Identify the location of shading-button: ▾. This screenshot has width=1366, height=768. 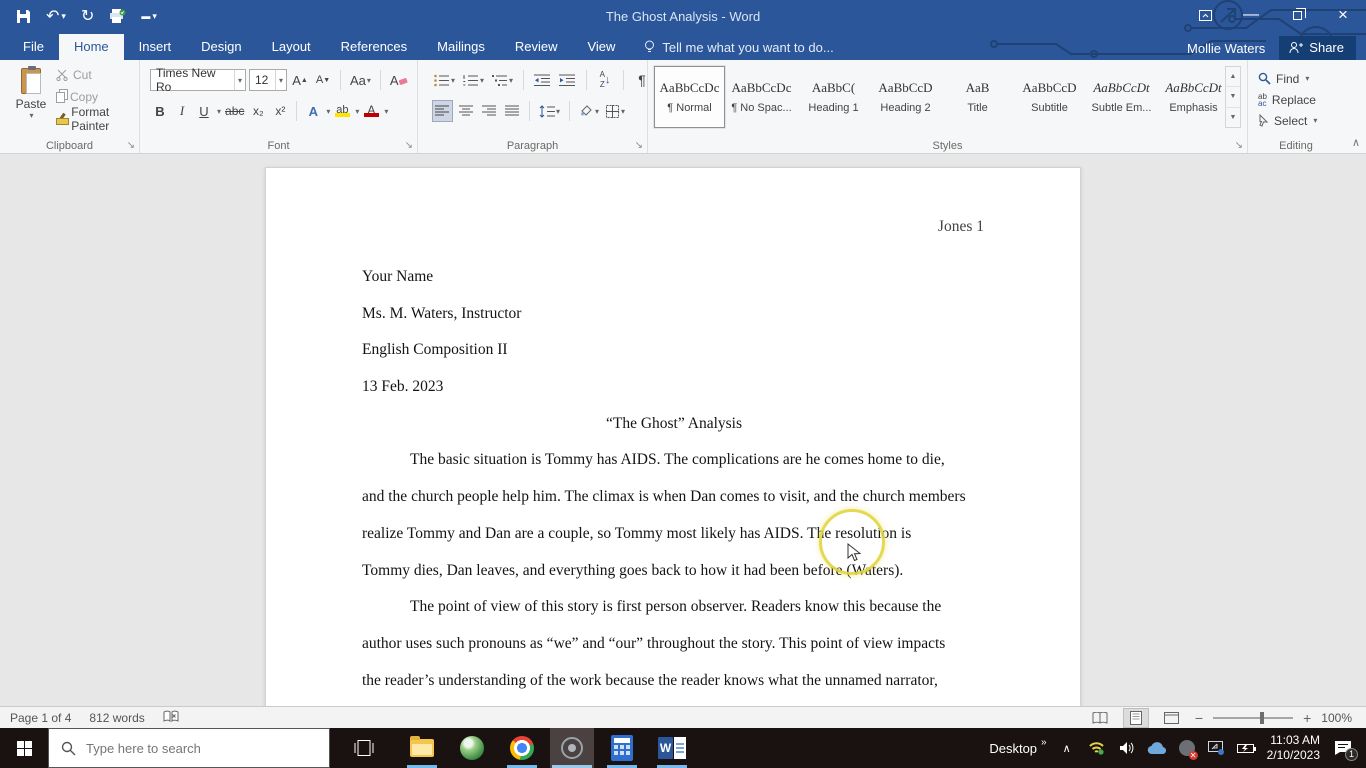
(589, 111).